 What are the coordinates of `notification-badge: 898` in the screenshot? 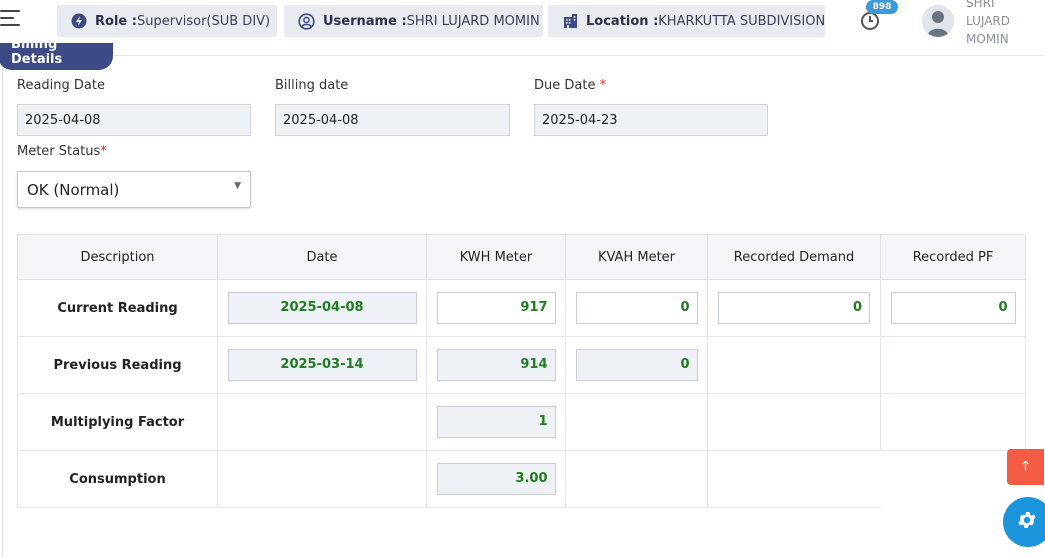 It's located at (882, 7).